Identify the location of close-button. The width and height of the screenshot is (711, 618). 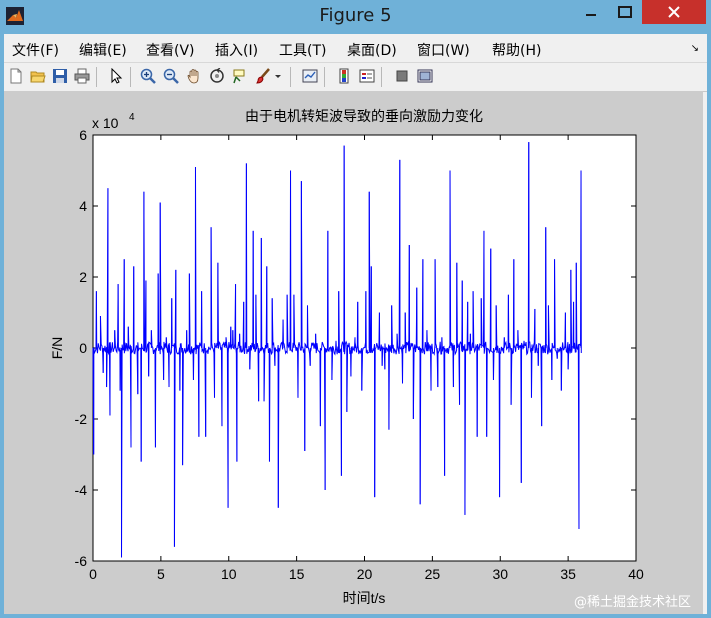
(674, 12).